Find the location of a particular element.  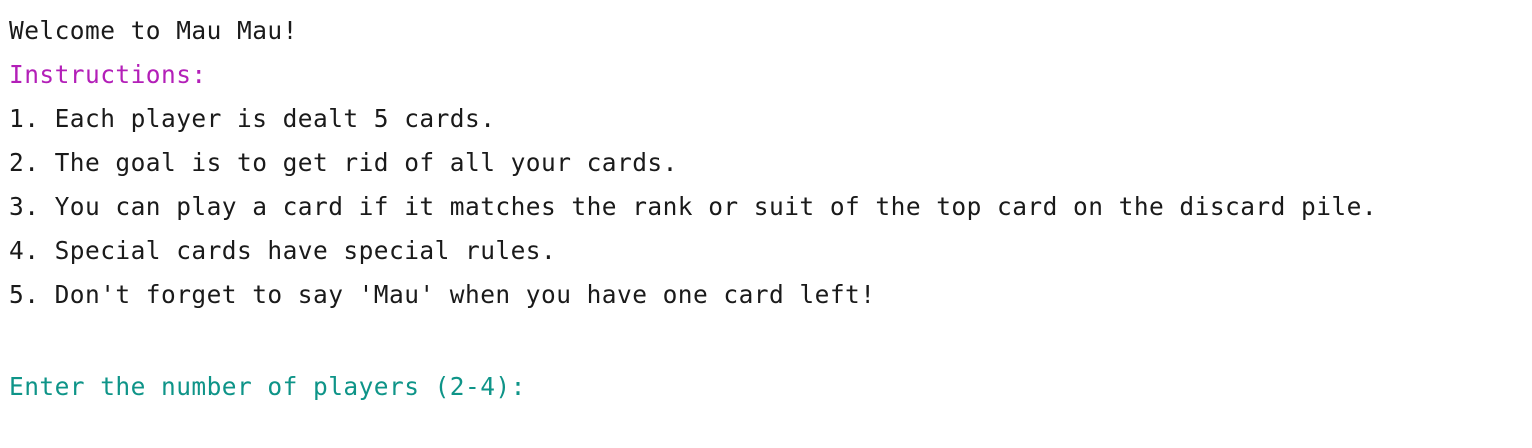

player-count-prompt-line: Enter the number of players (2-4): is located at coordinates (770, 387).